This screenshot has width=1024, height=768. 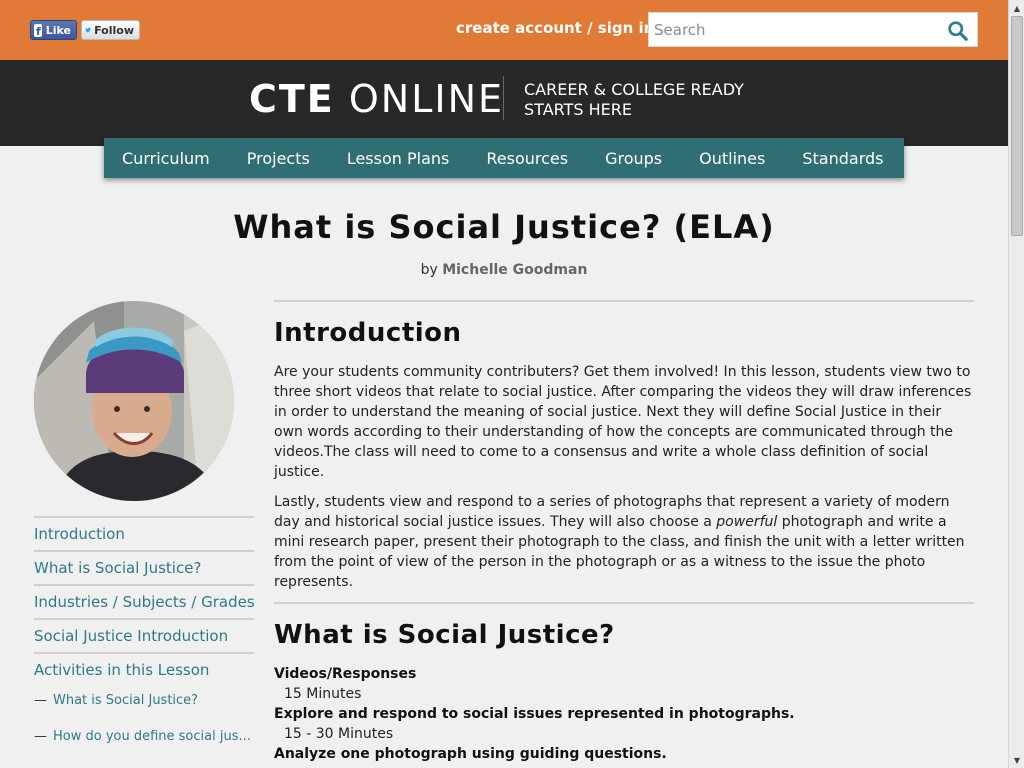 I want to click on toc-item-industries-subjects-grades: Industries / Subjects / Grades, so click(x=144, y=601).